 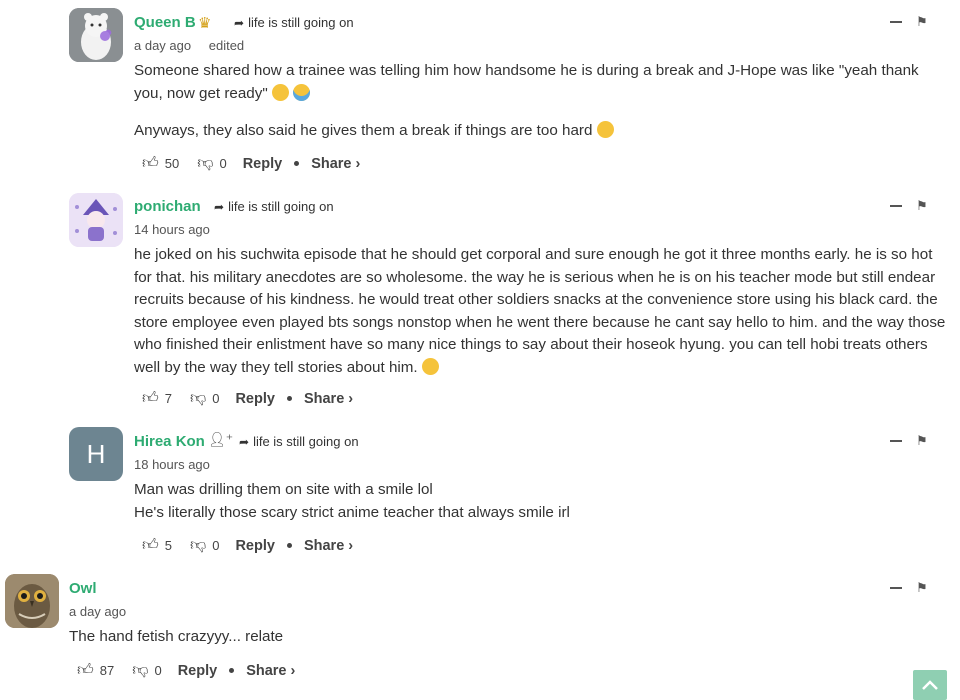 What do you see at coordinates (167, 206) in the screenshot?
I see `author-name: ponichan` at bounding box center [167, 206].